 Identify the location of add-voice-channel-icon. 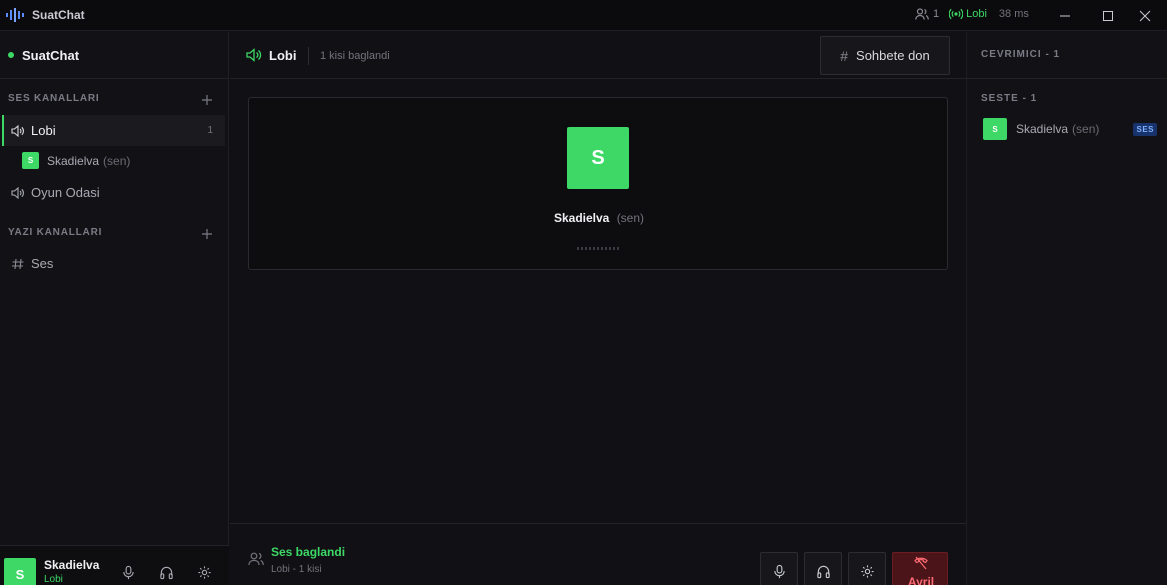
(207, 100).